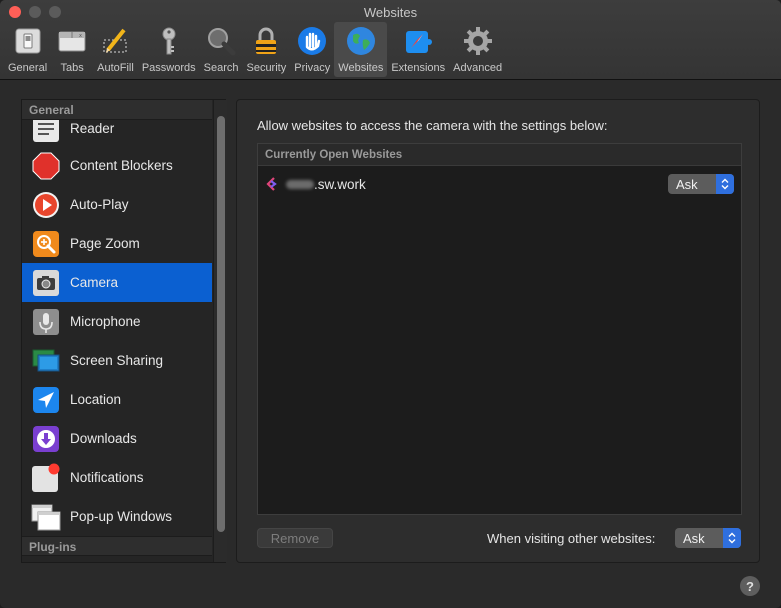 The width and height of the screenshot is (781, 608). Describe the element at coordinates (221, 41) in the screenshot. I see `magnifier-icon` at that location.